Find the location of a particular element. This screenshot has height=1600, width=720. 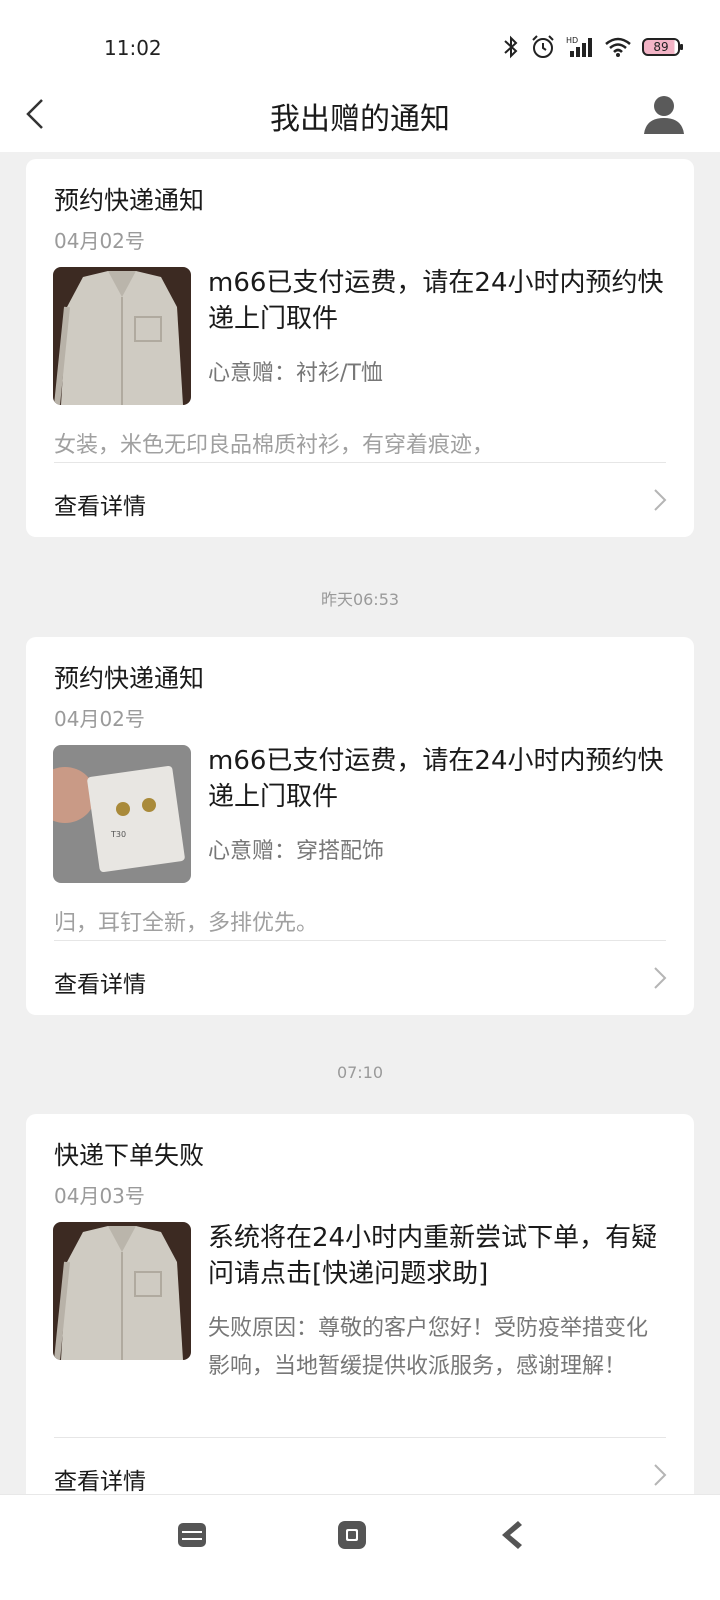

timestamp: 07:10 is located at coordinates (360, 1072).